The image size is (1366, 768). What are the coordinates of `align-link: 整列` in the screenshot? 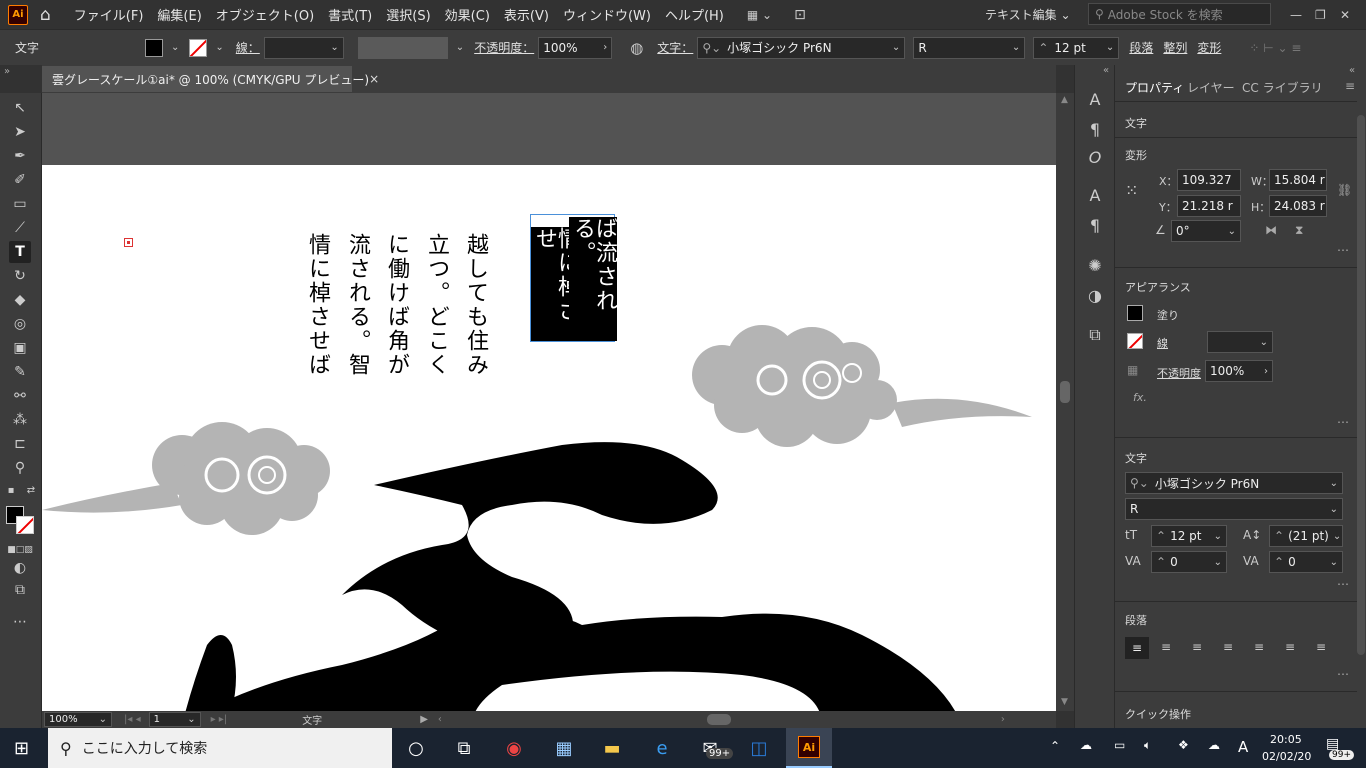 It's located at (1175, 47).